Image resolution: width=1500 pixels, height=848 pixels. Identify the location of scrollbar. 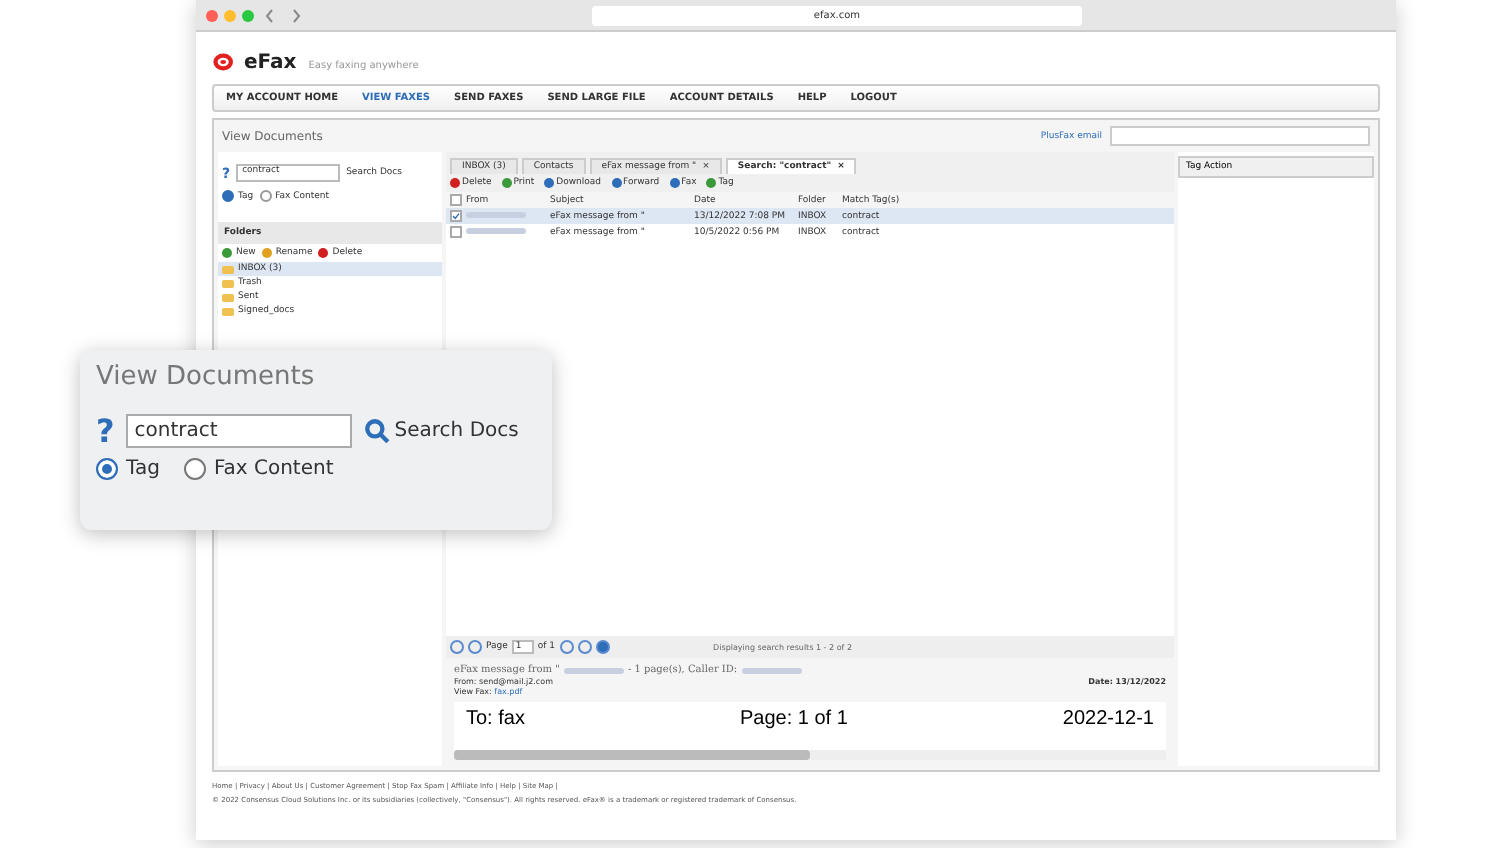
(810, 755).